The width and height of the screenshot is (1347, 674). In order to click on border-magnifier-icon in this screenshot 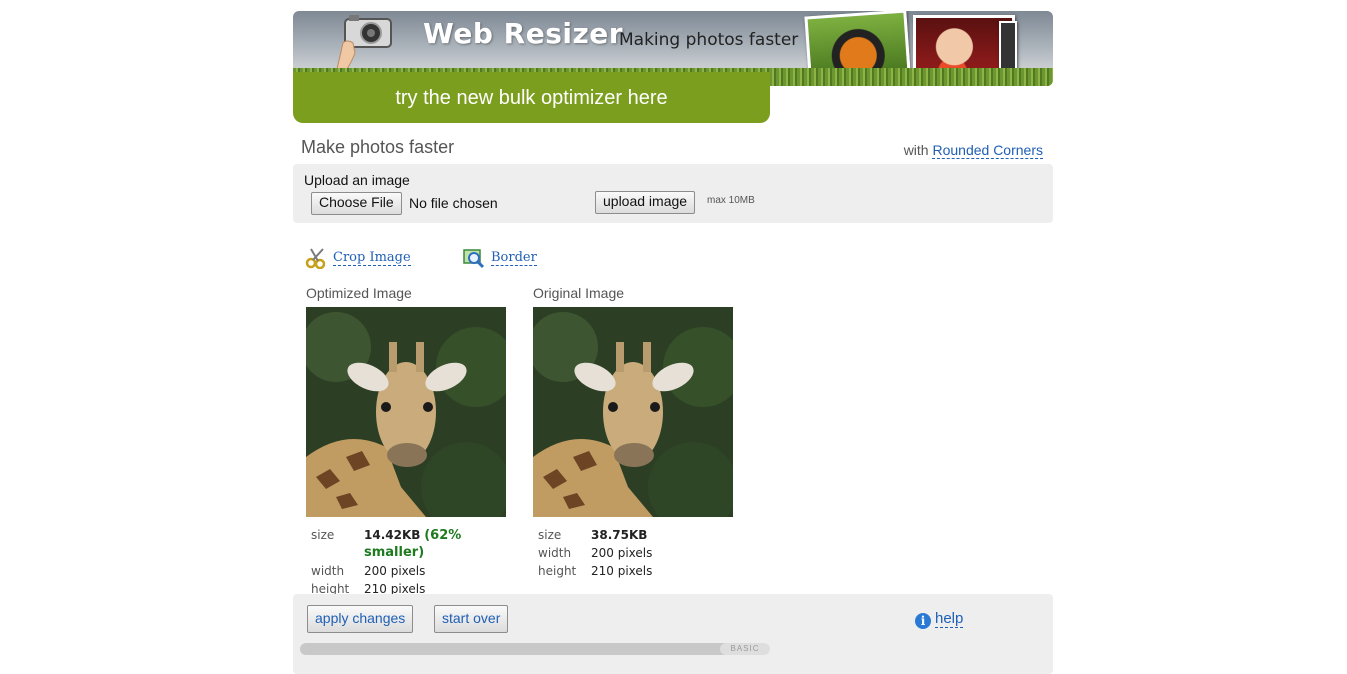, I will do `click(474, 259)`.